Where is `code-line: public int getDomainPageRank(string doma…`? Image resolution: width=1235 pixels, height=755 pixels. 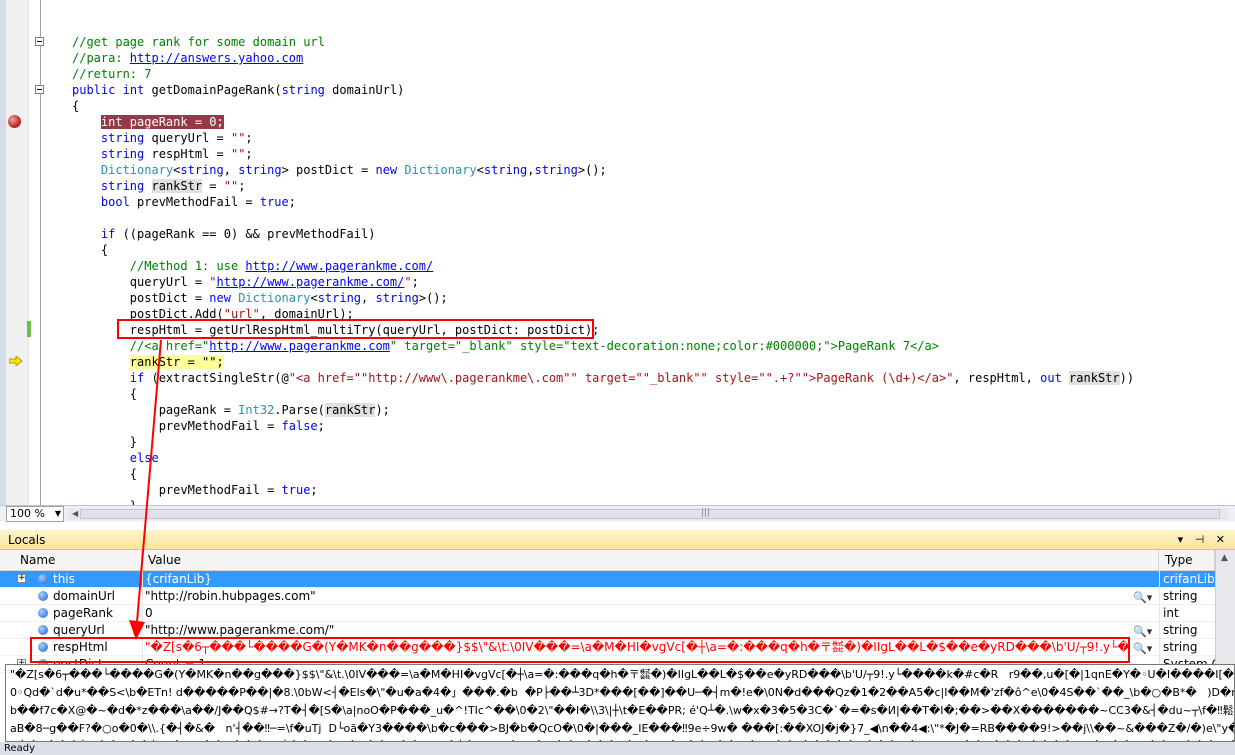
code-line: public int getDomainPageRank(string doma… is located at coordinates (238, 90).